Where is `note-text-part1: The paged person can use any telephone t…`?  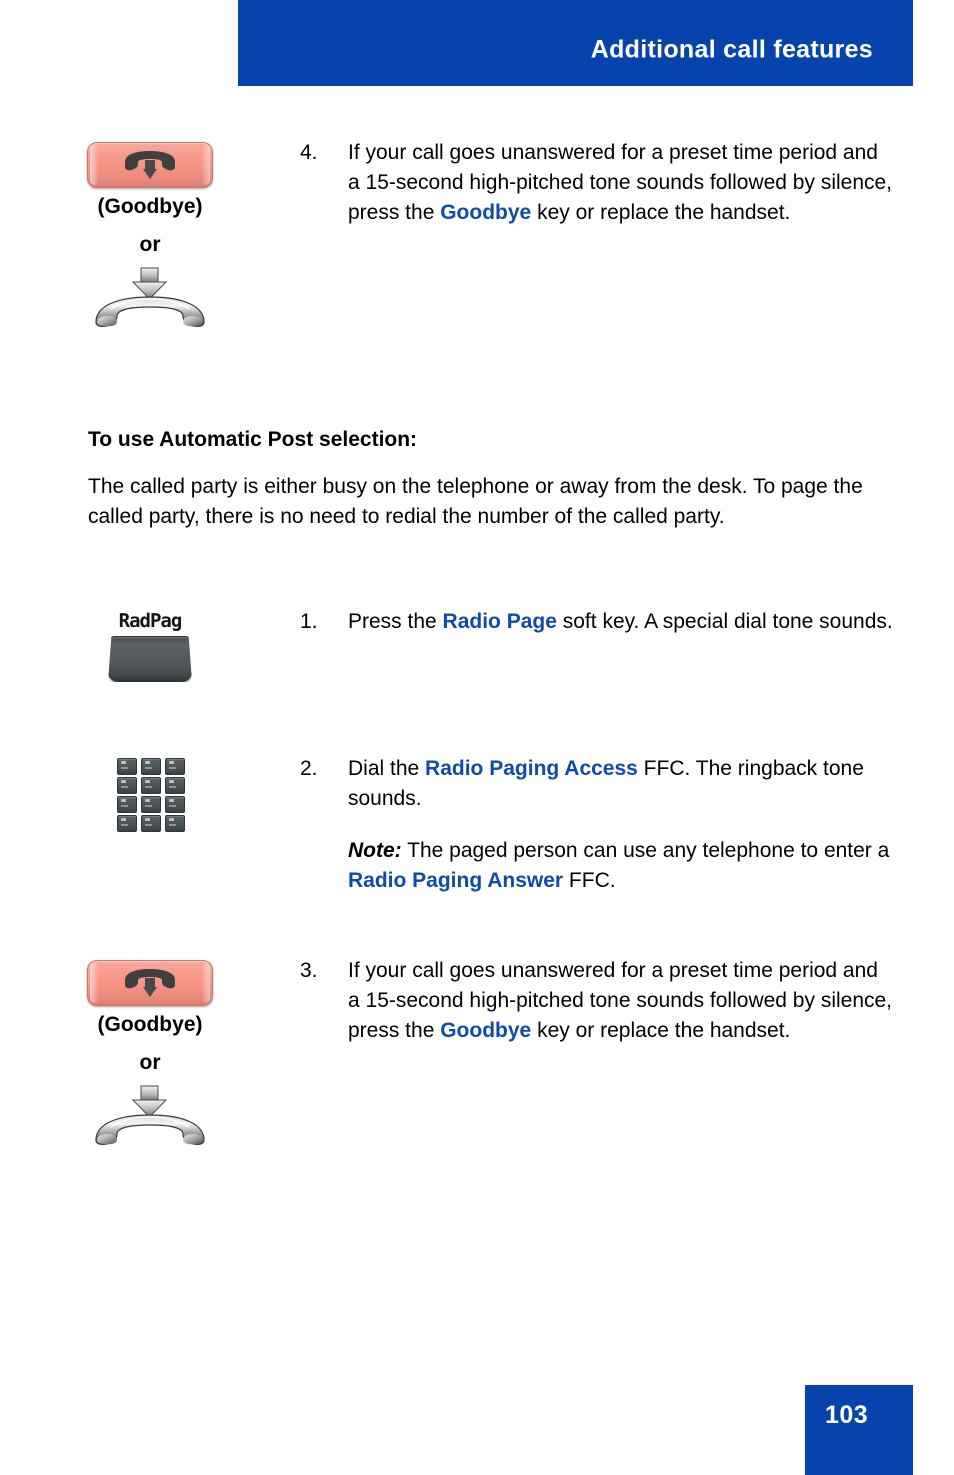
note-text-part1: The paged person can use any telephone t… is located at coordinates (645, 850).